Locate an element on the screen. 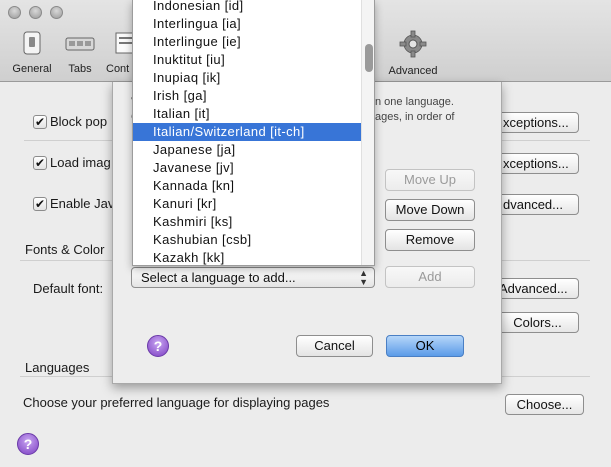 The width and height of the screenshot is (611, 467). menu-item-inuktitut: Inuktitut [iu] is located at coordinates (247, 60).